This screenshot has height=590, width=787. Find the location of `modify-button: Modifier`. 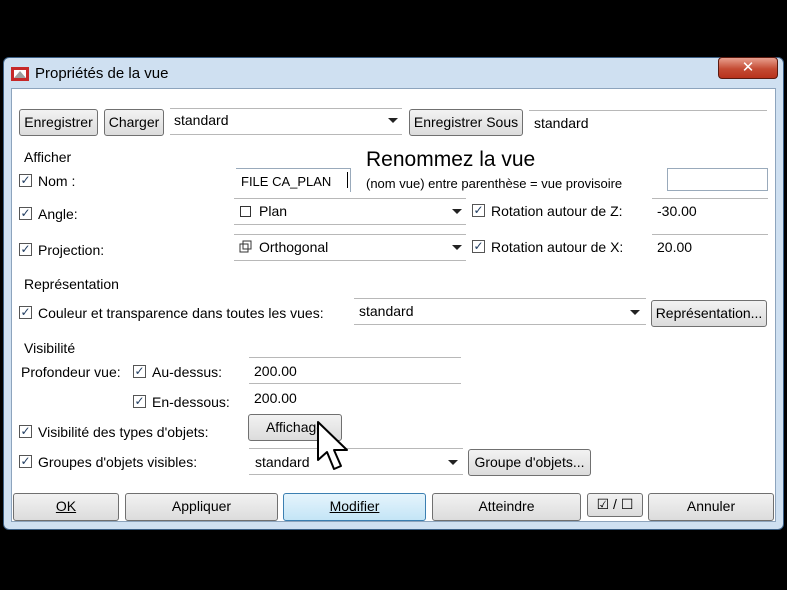

modify-button: Modifier is located at coordinates (354, 507).